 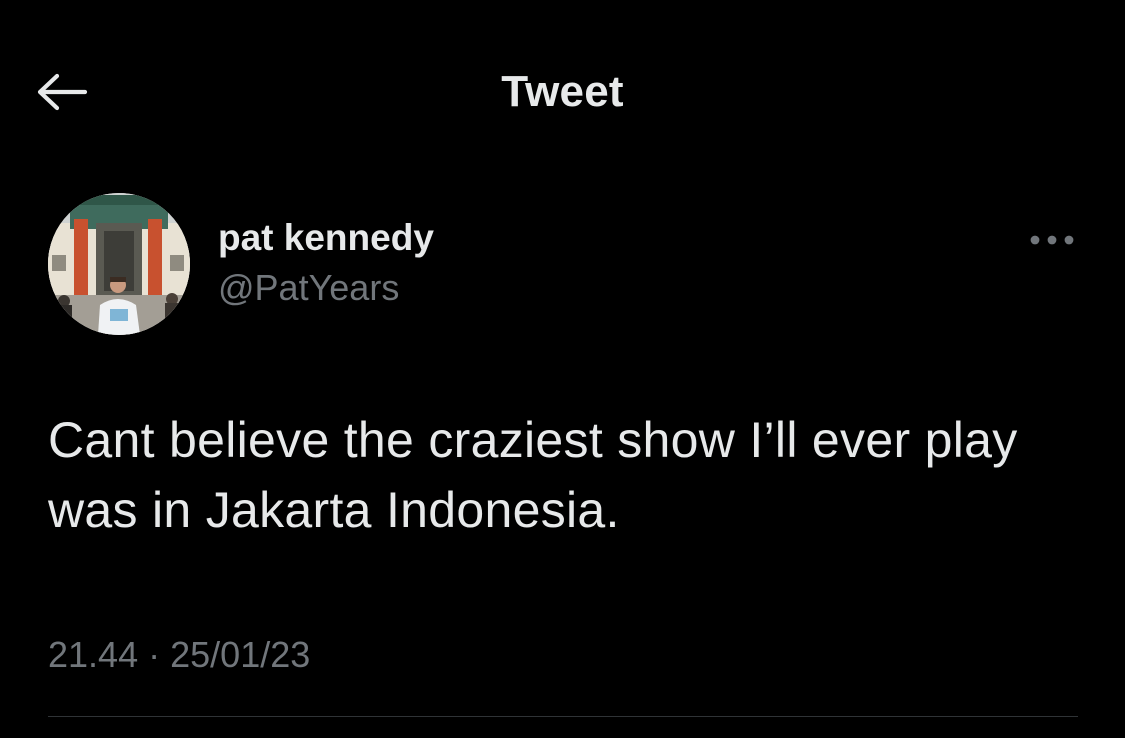 I want to click on tweet-date: 25/01/23, so click(x=240, y=654).